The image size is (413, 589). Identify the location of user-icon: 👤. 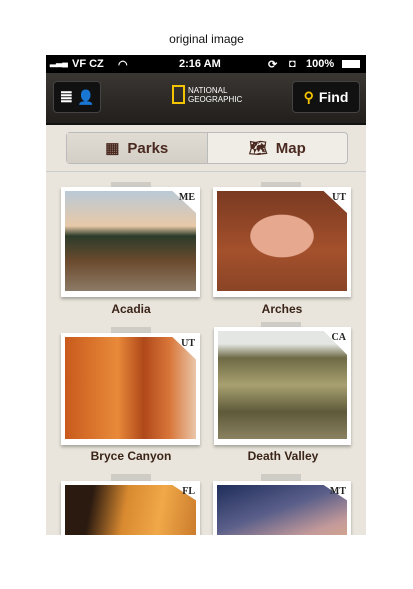
(85, 96).